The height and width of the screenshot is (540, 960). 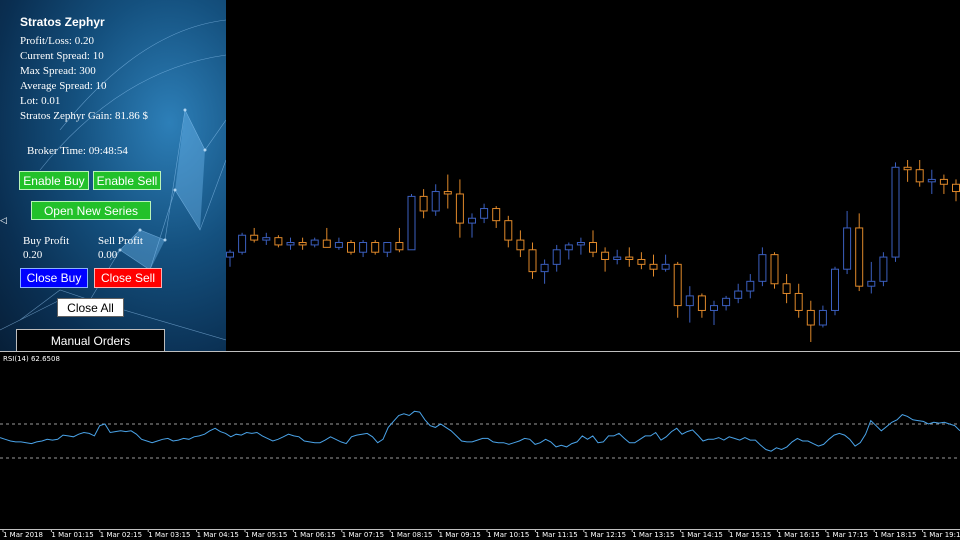 I want to click on time-axis-label: 1 Mar 2018, so click(x=23, y=535).